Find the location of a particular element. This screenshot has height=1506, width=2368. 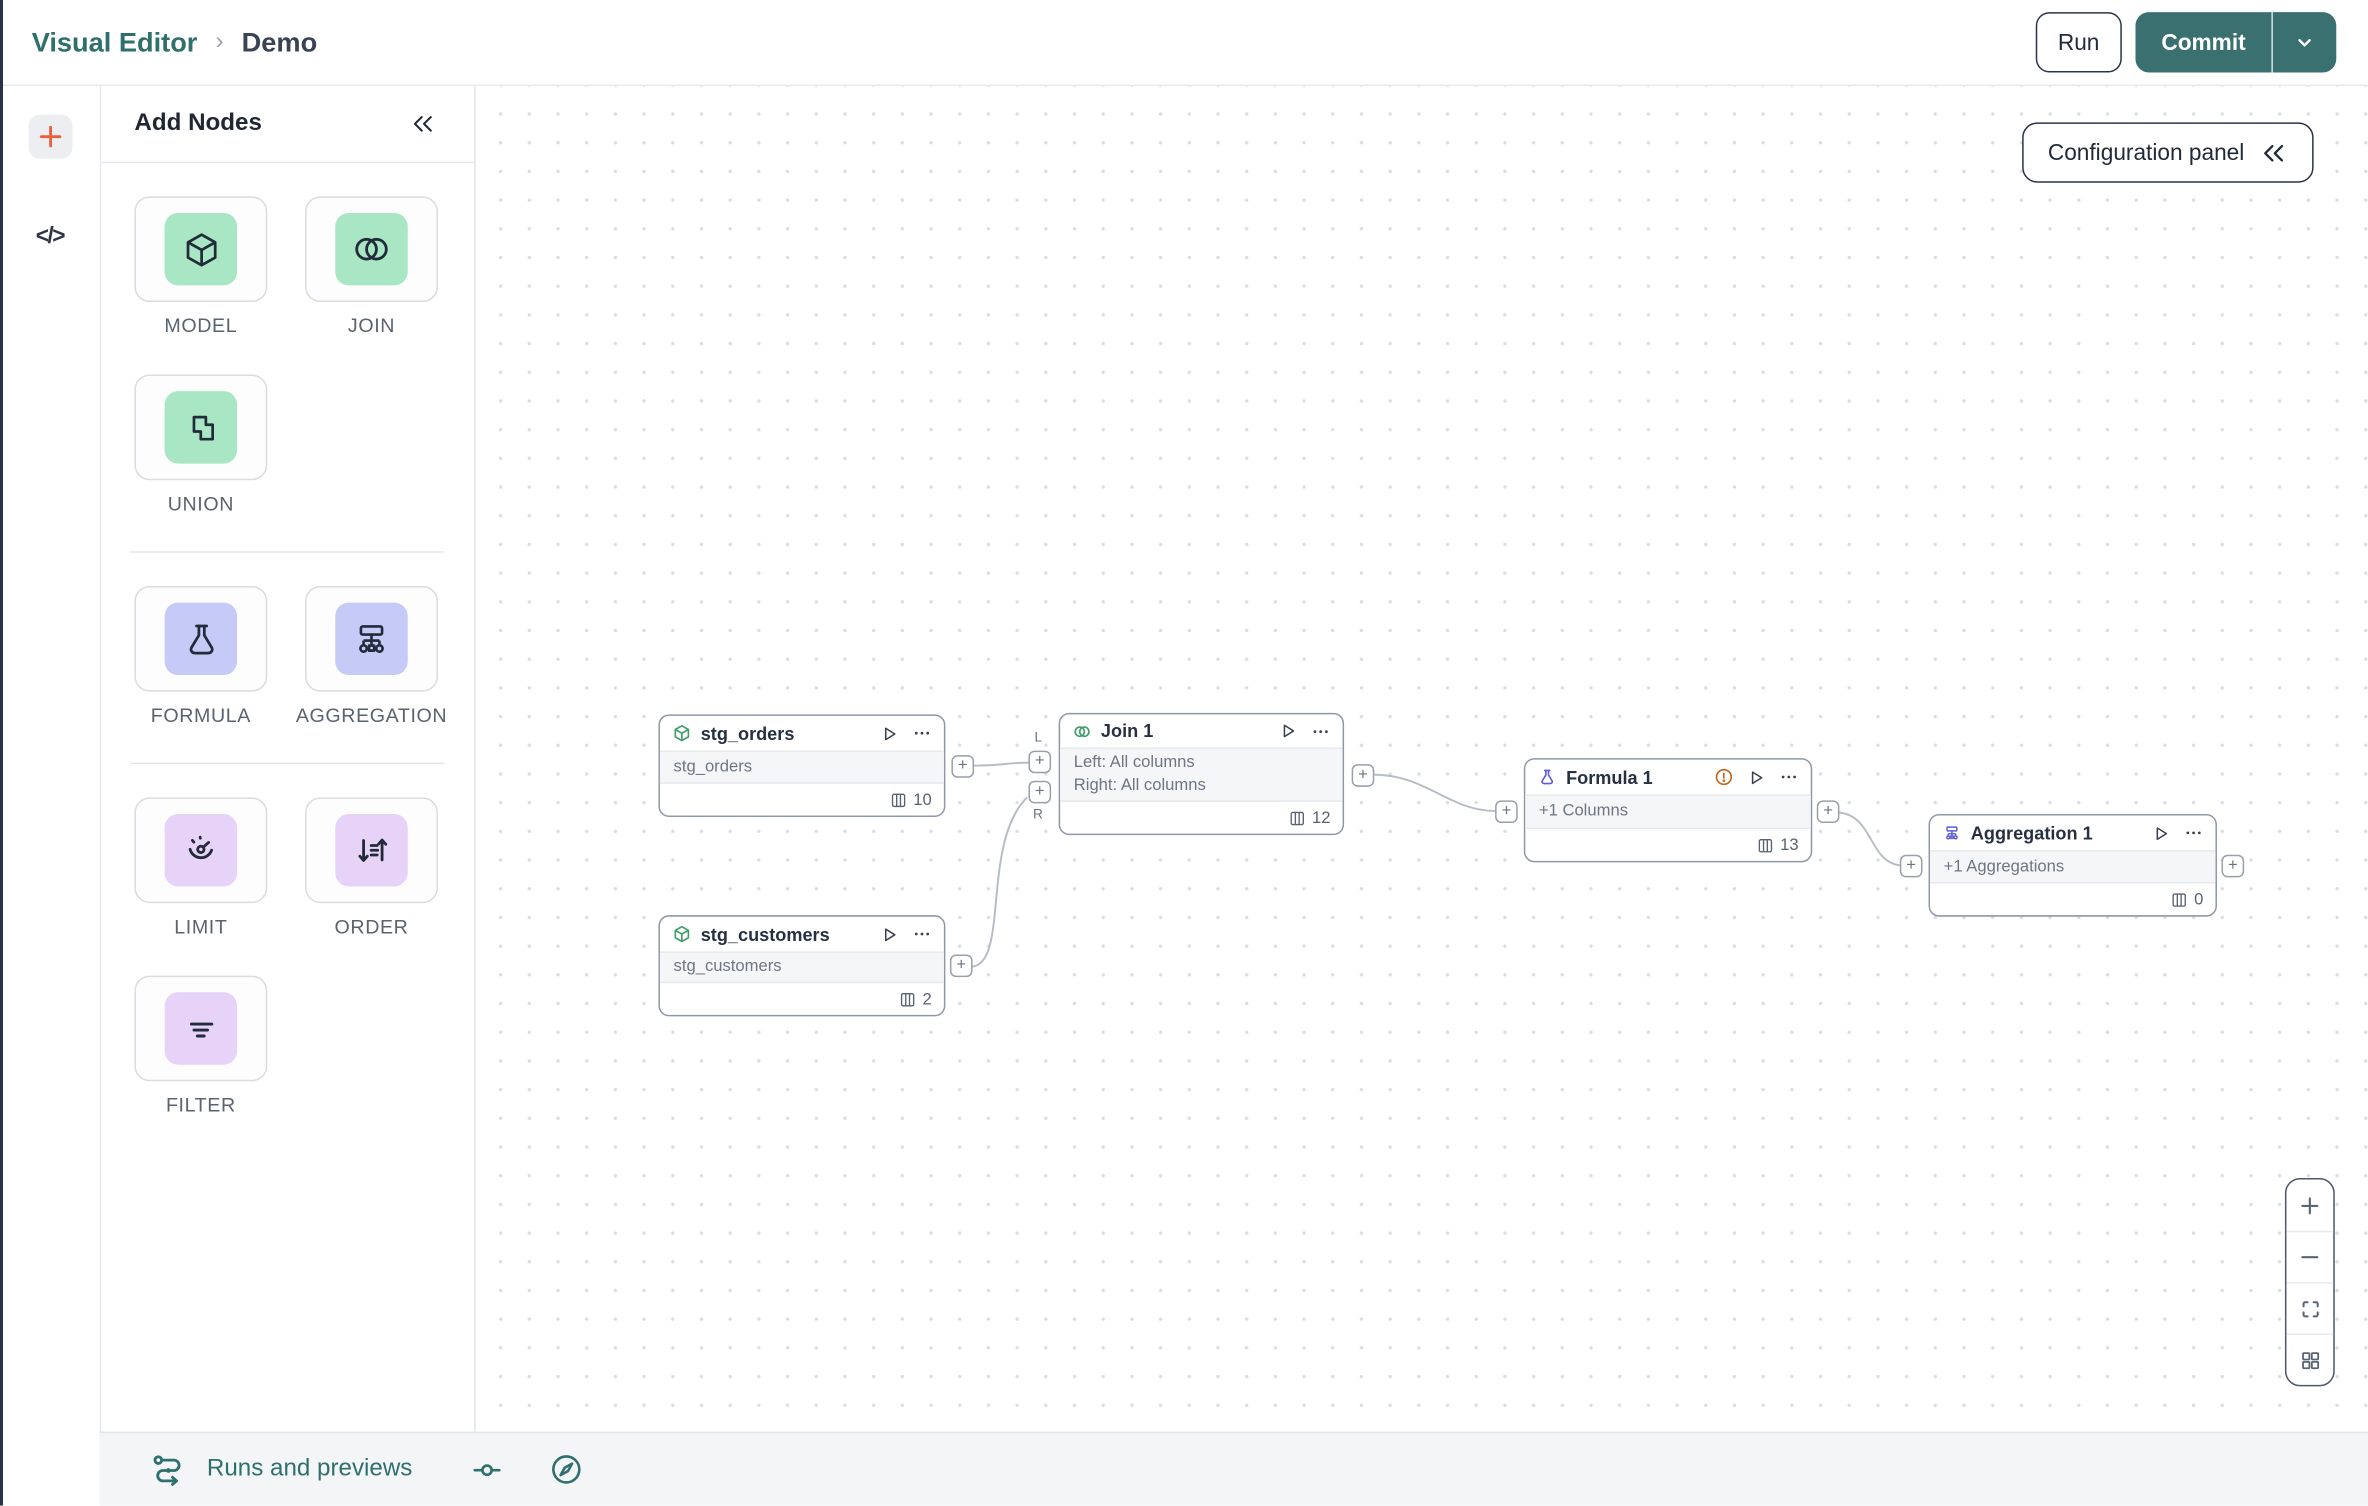

commit-dropdown-button is located at coordinates (2304, 42).